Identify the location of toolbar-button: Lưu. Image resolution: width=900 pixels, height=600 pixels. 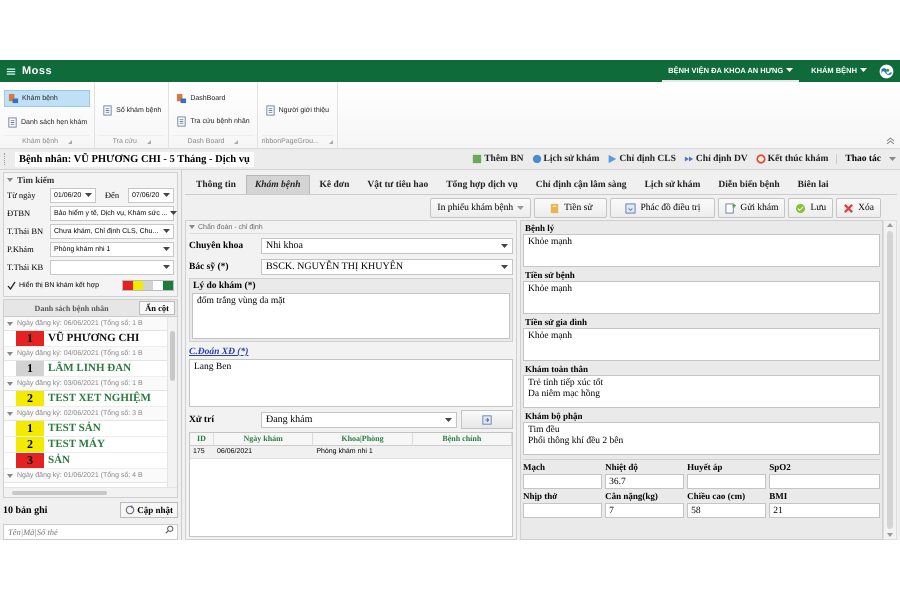
(811, 208).